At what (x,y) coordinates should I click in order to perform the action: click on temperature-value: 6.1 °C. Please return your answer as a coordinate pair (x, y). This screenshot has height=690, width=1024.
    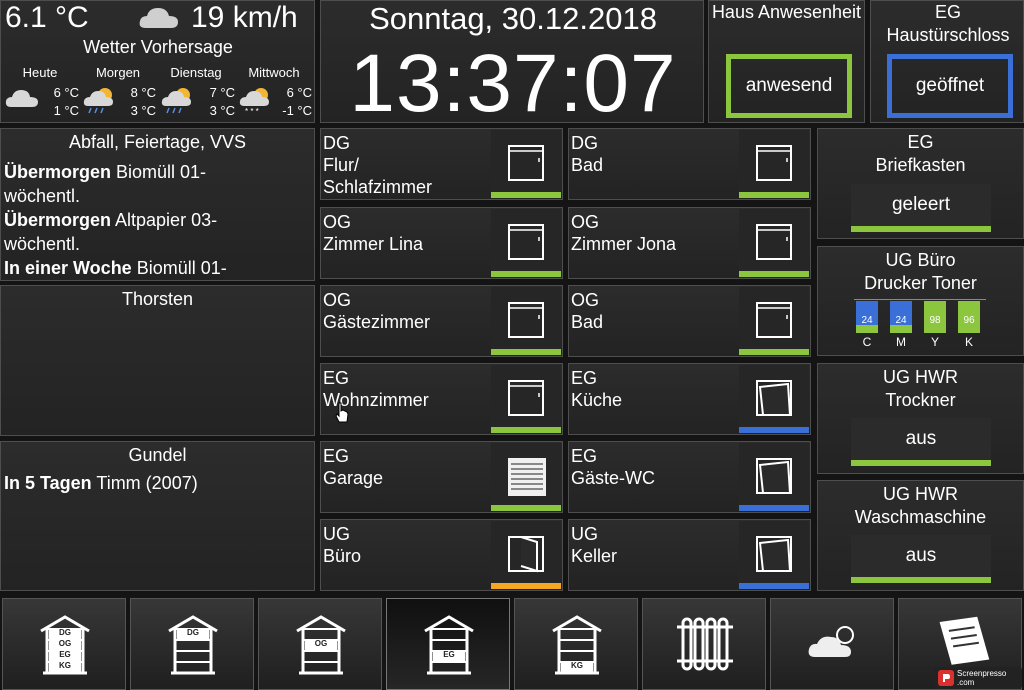
    Looking at the image, I should click on (47, 17).